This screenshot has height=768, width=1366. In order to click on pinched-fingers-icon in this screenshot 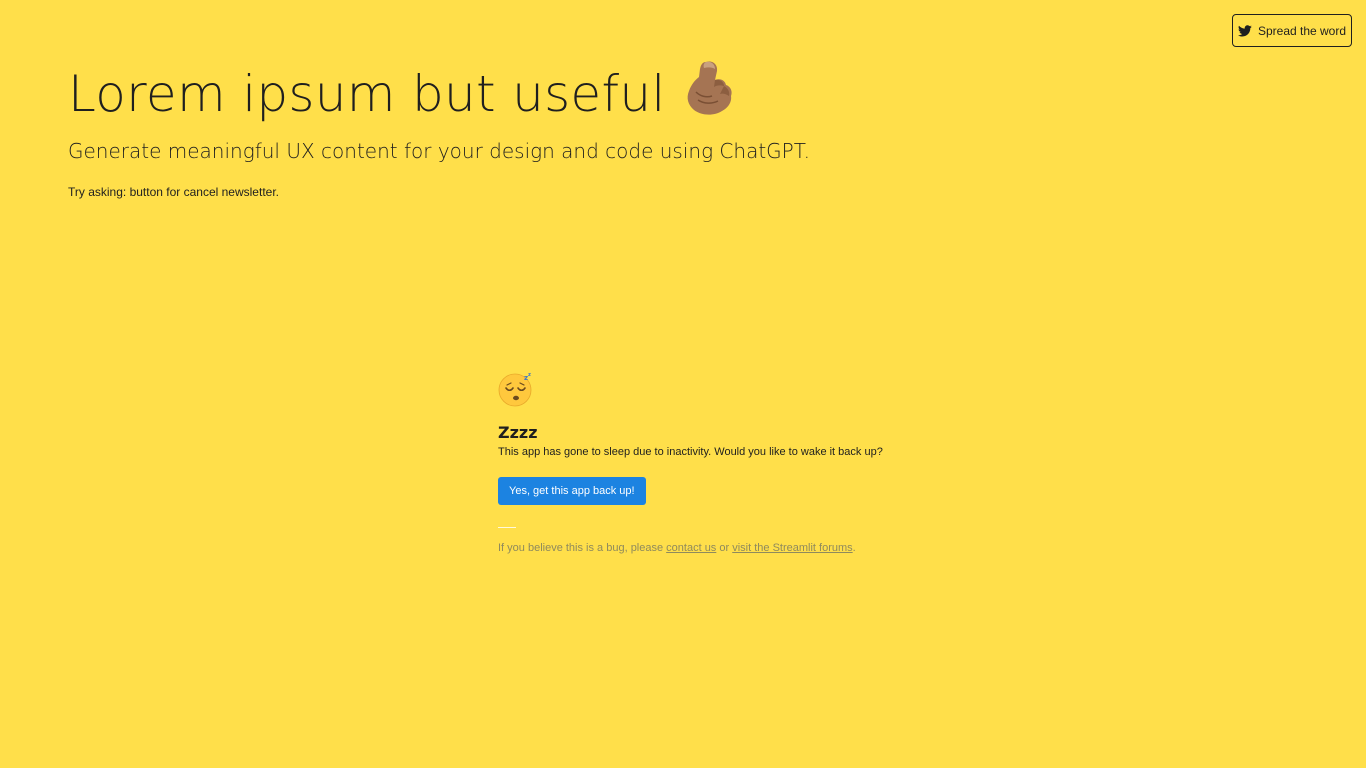, I will do `click(710, 94)`.